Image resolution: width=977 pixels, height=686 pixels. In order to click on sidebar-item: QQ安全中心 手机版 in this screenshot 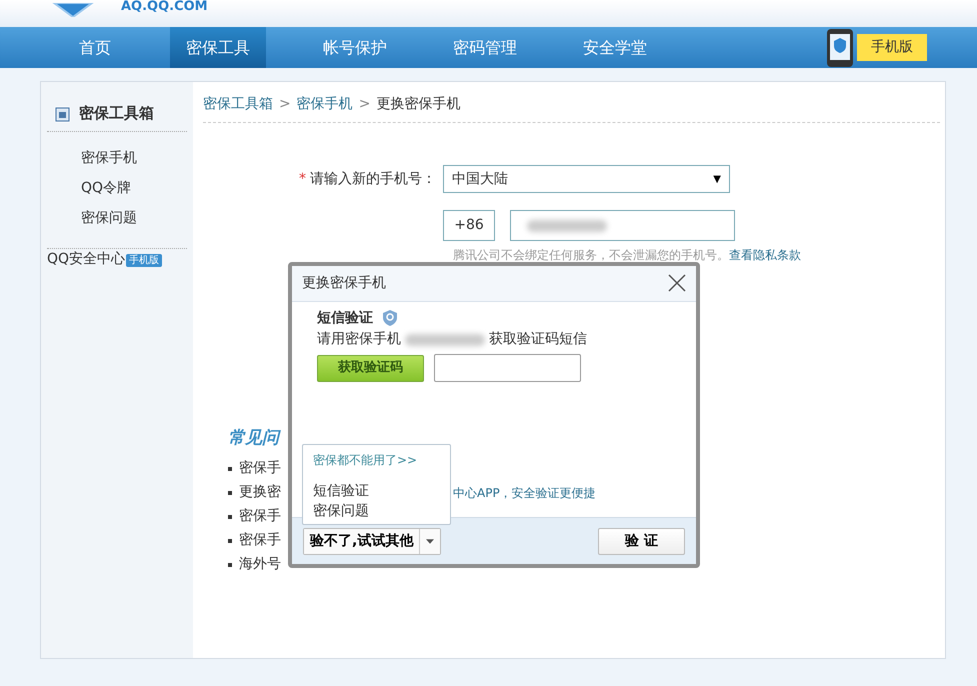, I will do `click(104, 258)`.